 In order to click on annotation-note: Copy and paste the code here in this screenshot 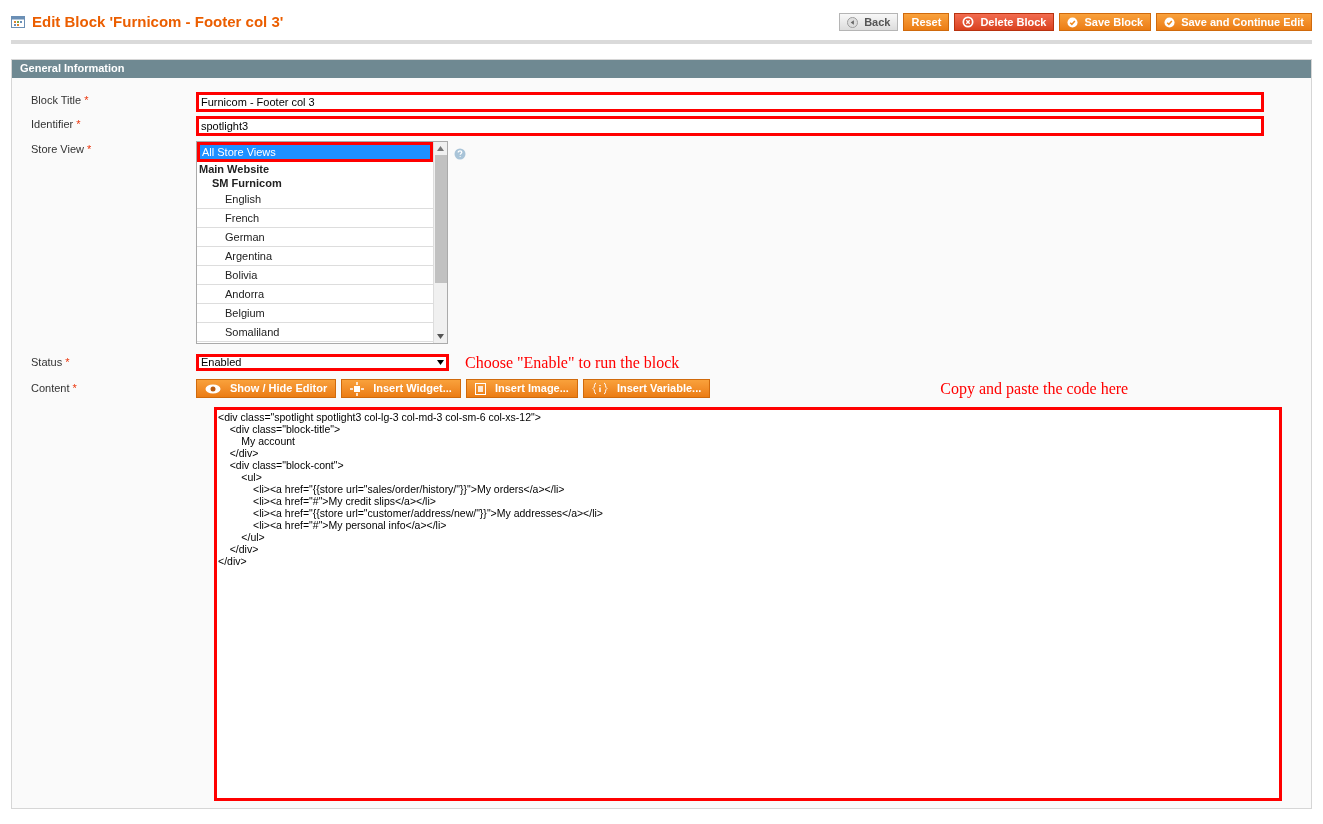, I will do `click(1034, 389)`.